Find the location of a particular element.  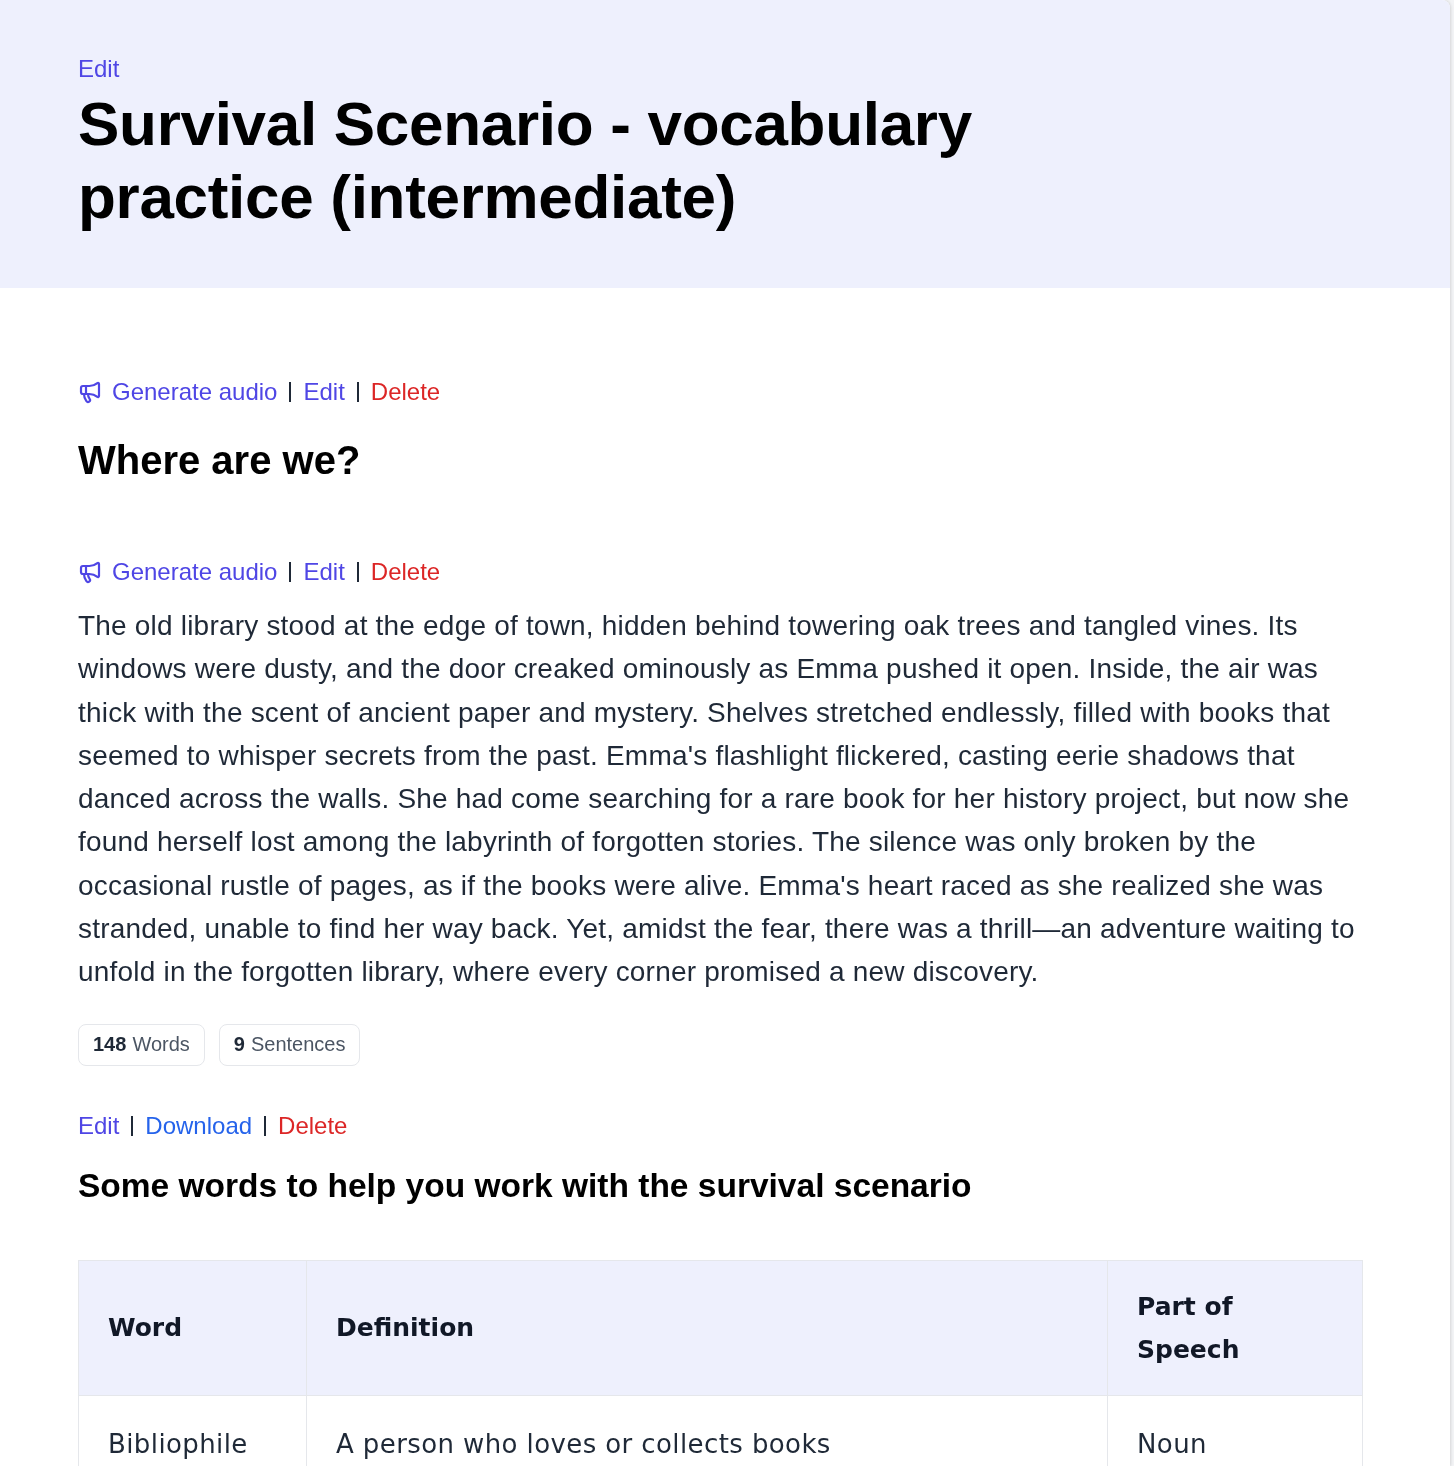

section-heading: Some words to help you work with the survival scenario is located at coordinates (525, 1185).